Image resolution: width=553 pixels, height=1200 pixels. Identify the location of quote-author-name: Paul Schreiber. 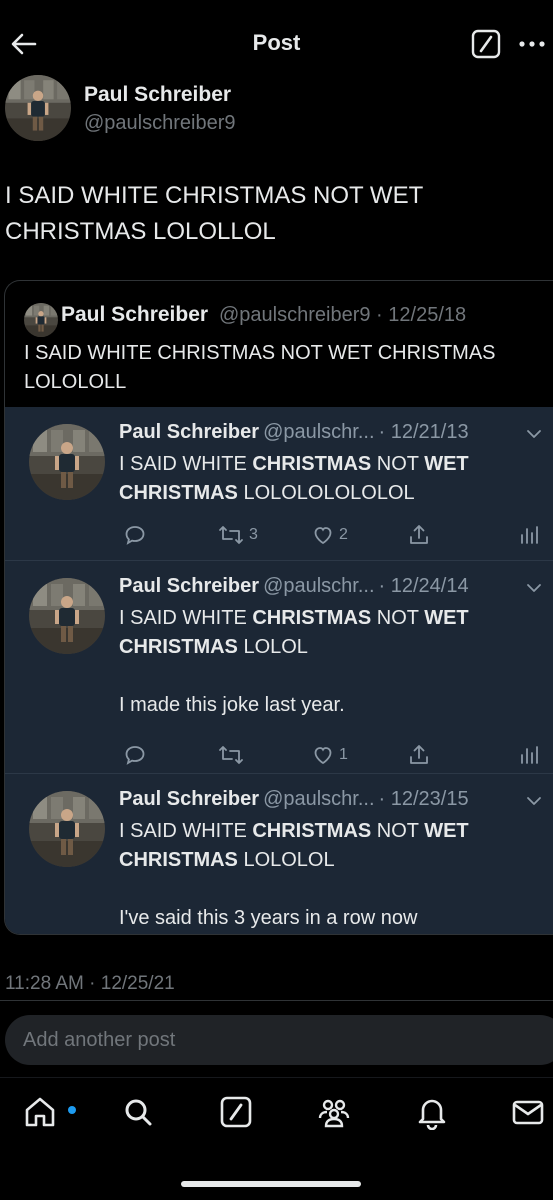
(135, 314).